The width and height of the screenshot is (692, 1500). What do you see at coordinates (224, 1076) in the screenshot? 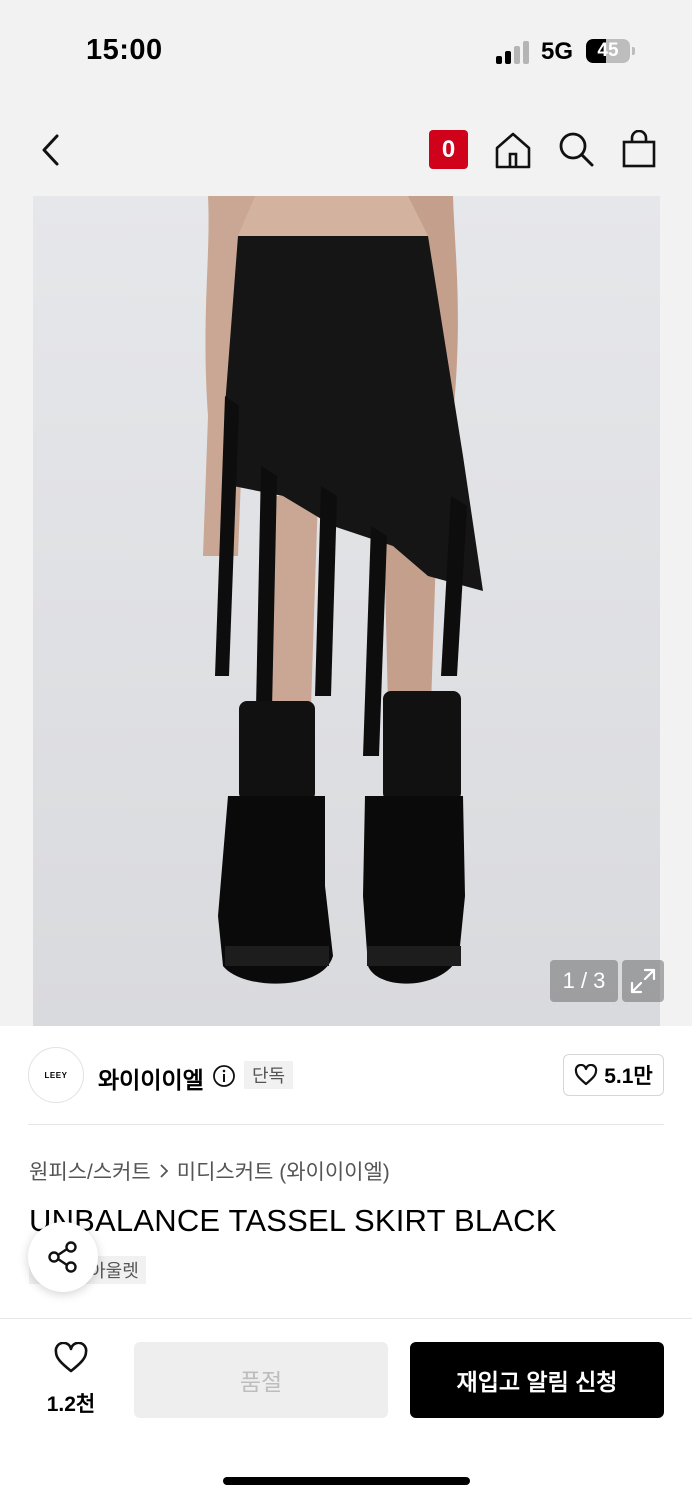
I see `info-icon` at bounding box center [224, 1076].